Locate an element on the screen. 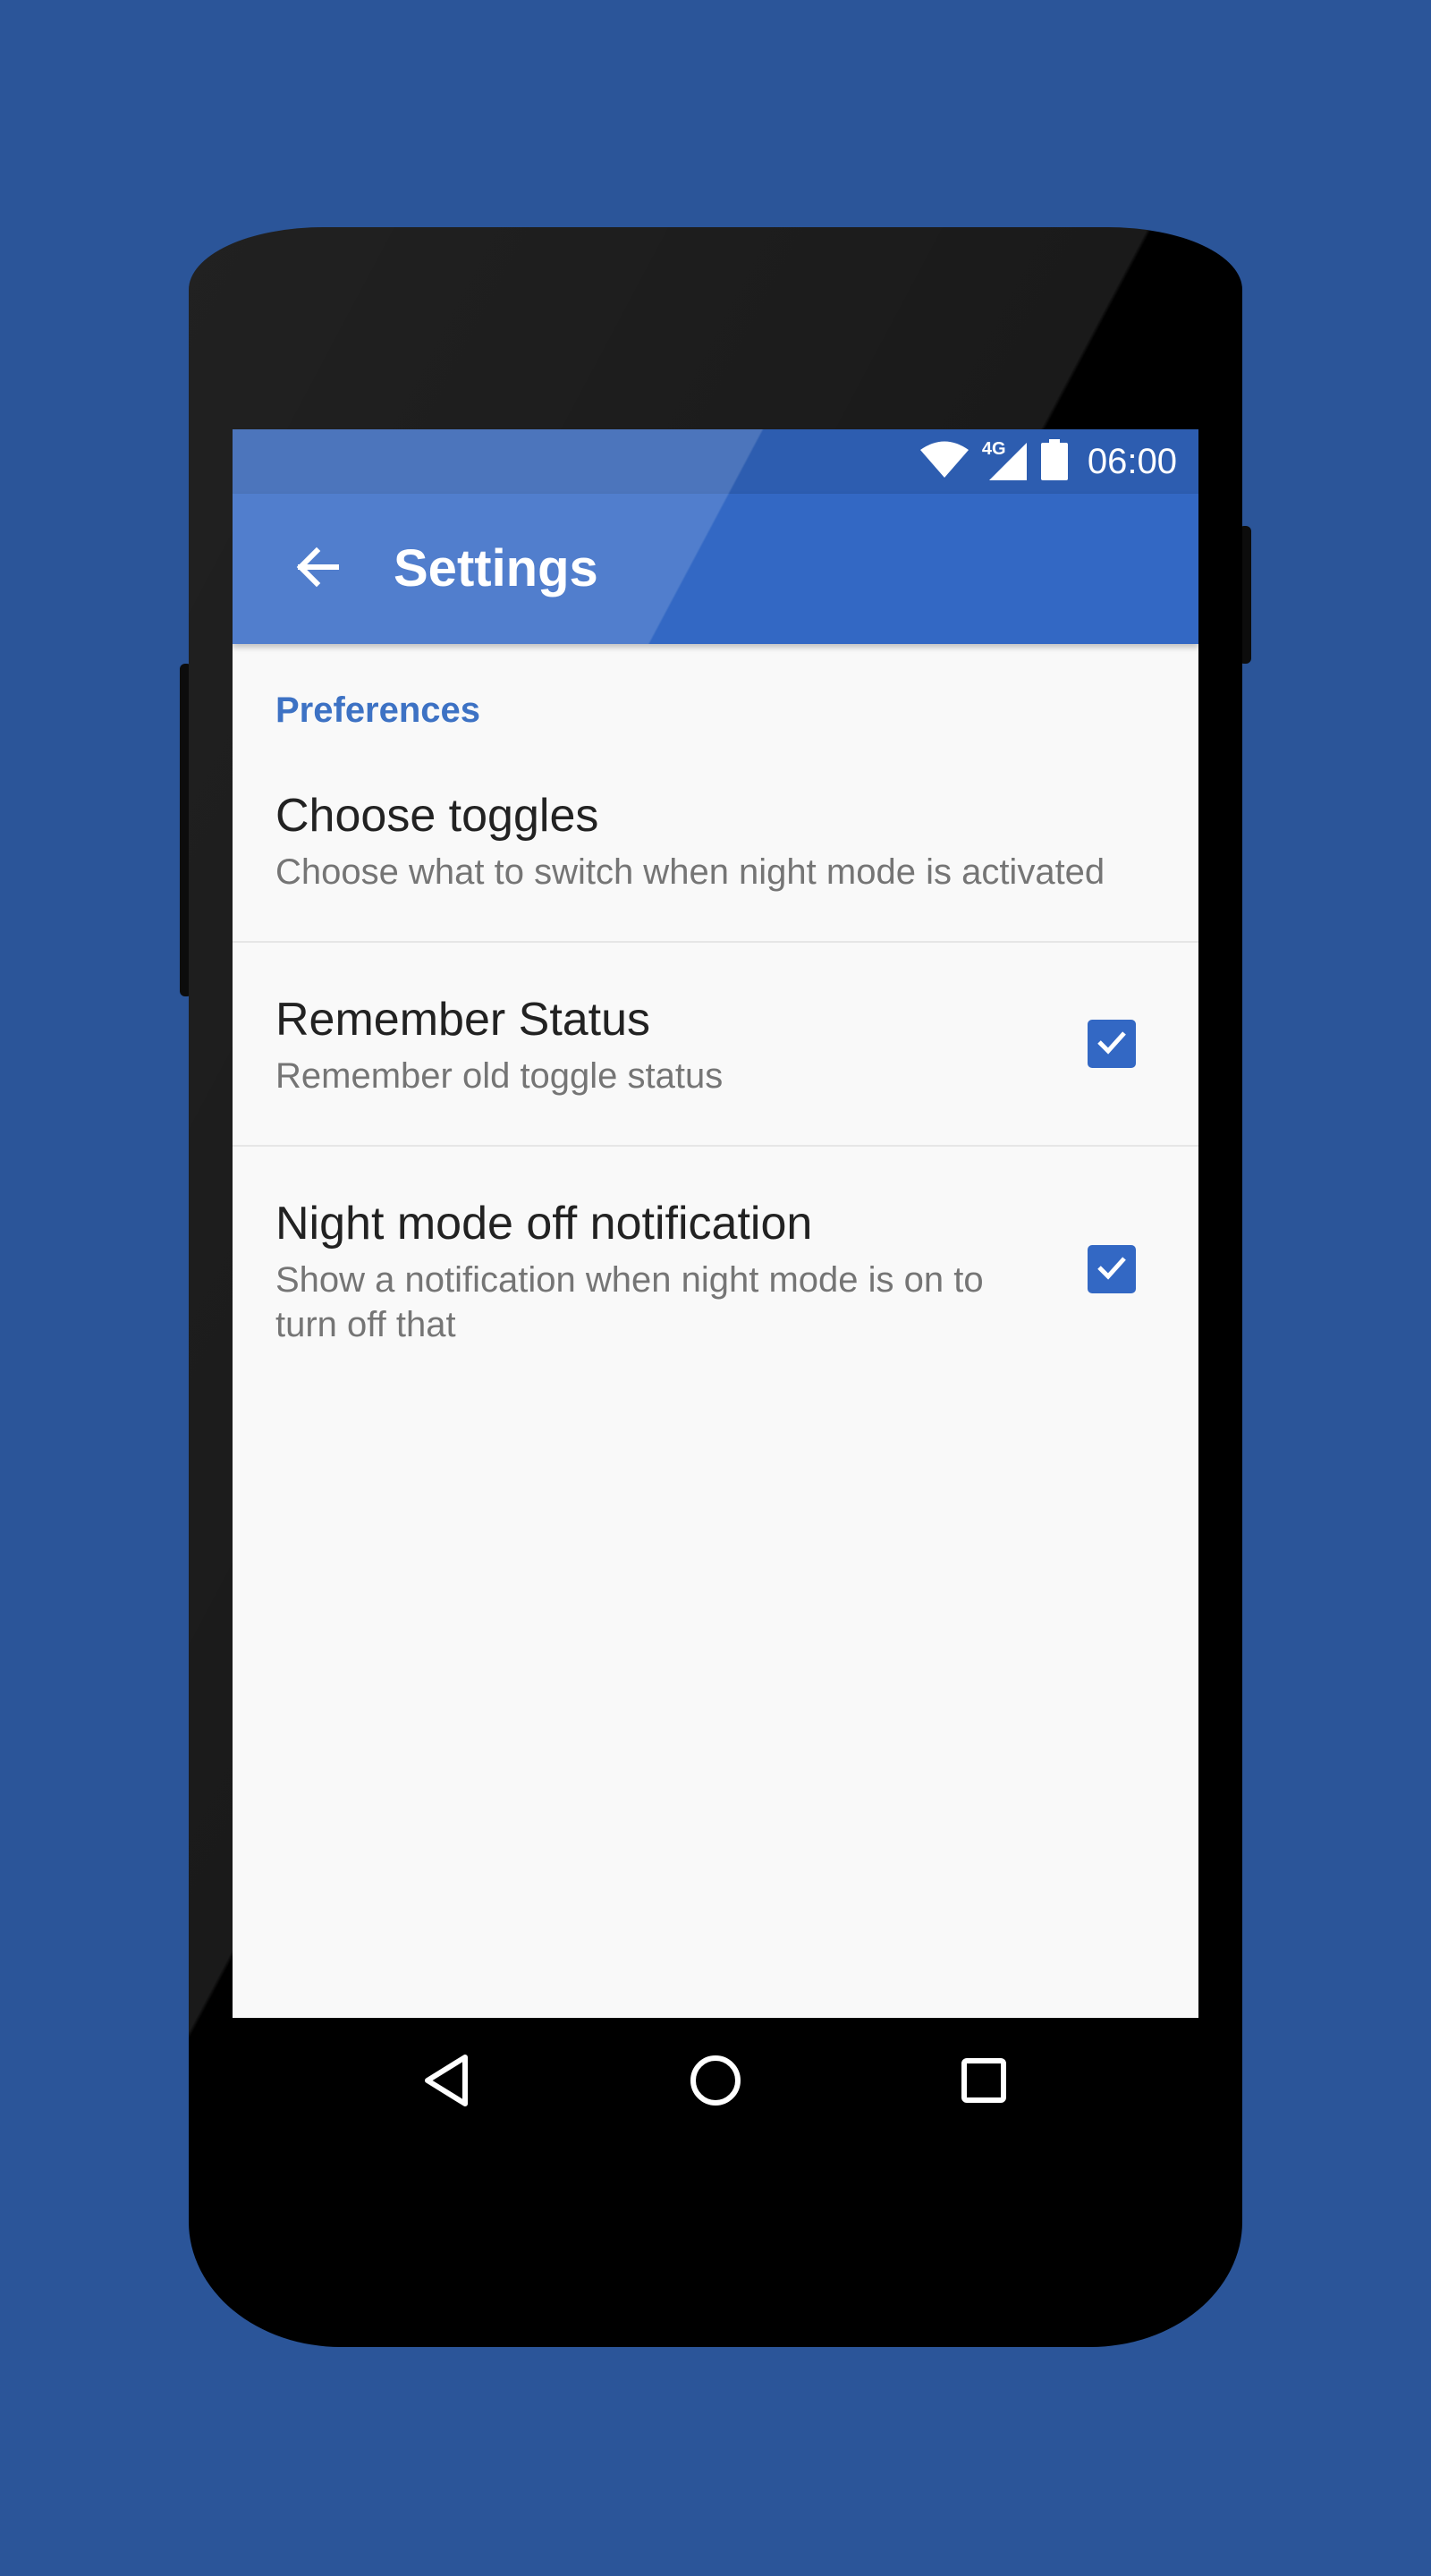 The height and width of the screenshot is (2576, 1431). page-title: Settings is located at coordinates (496, 568).